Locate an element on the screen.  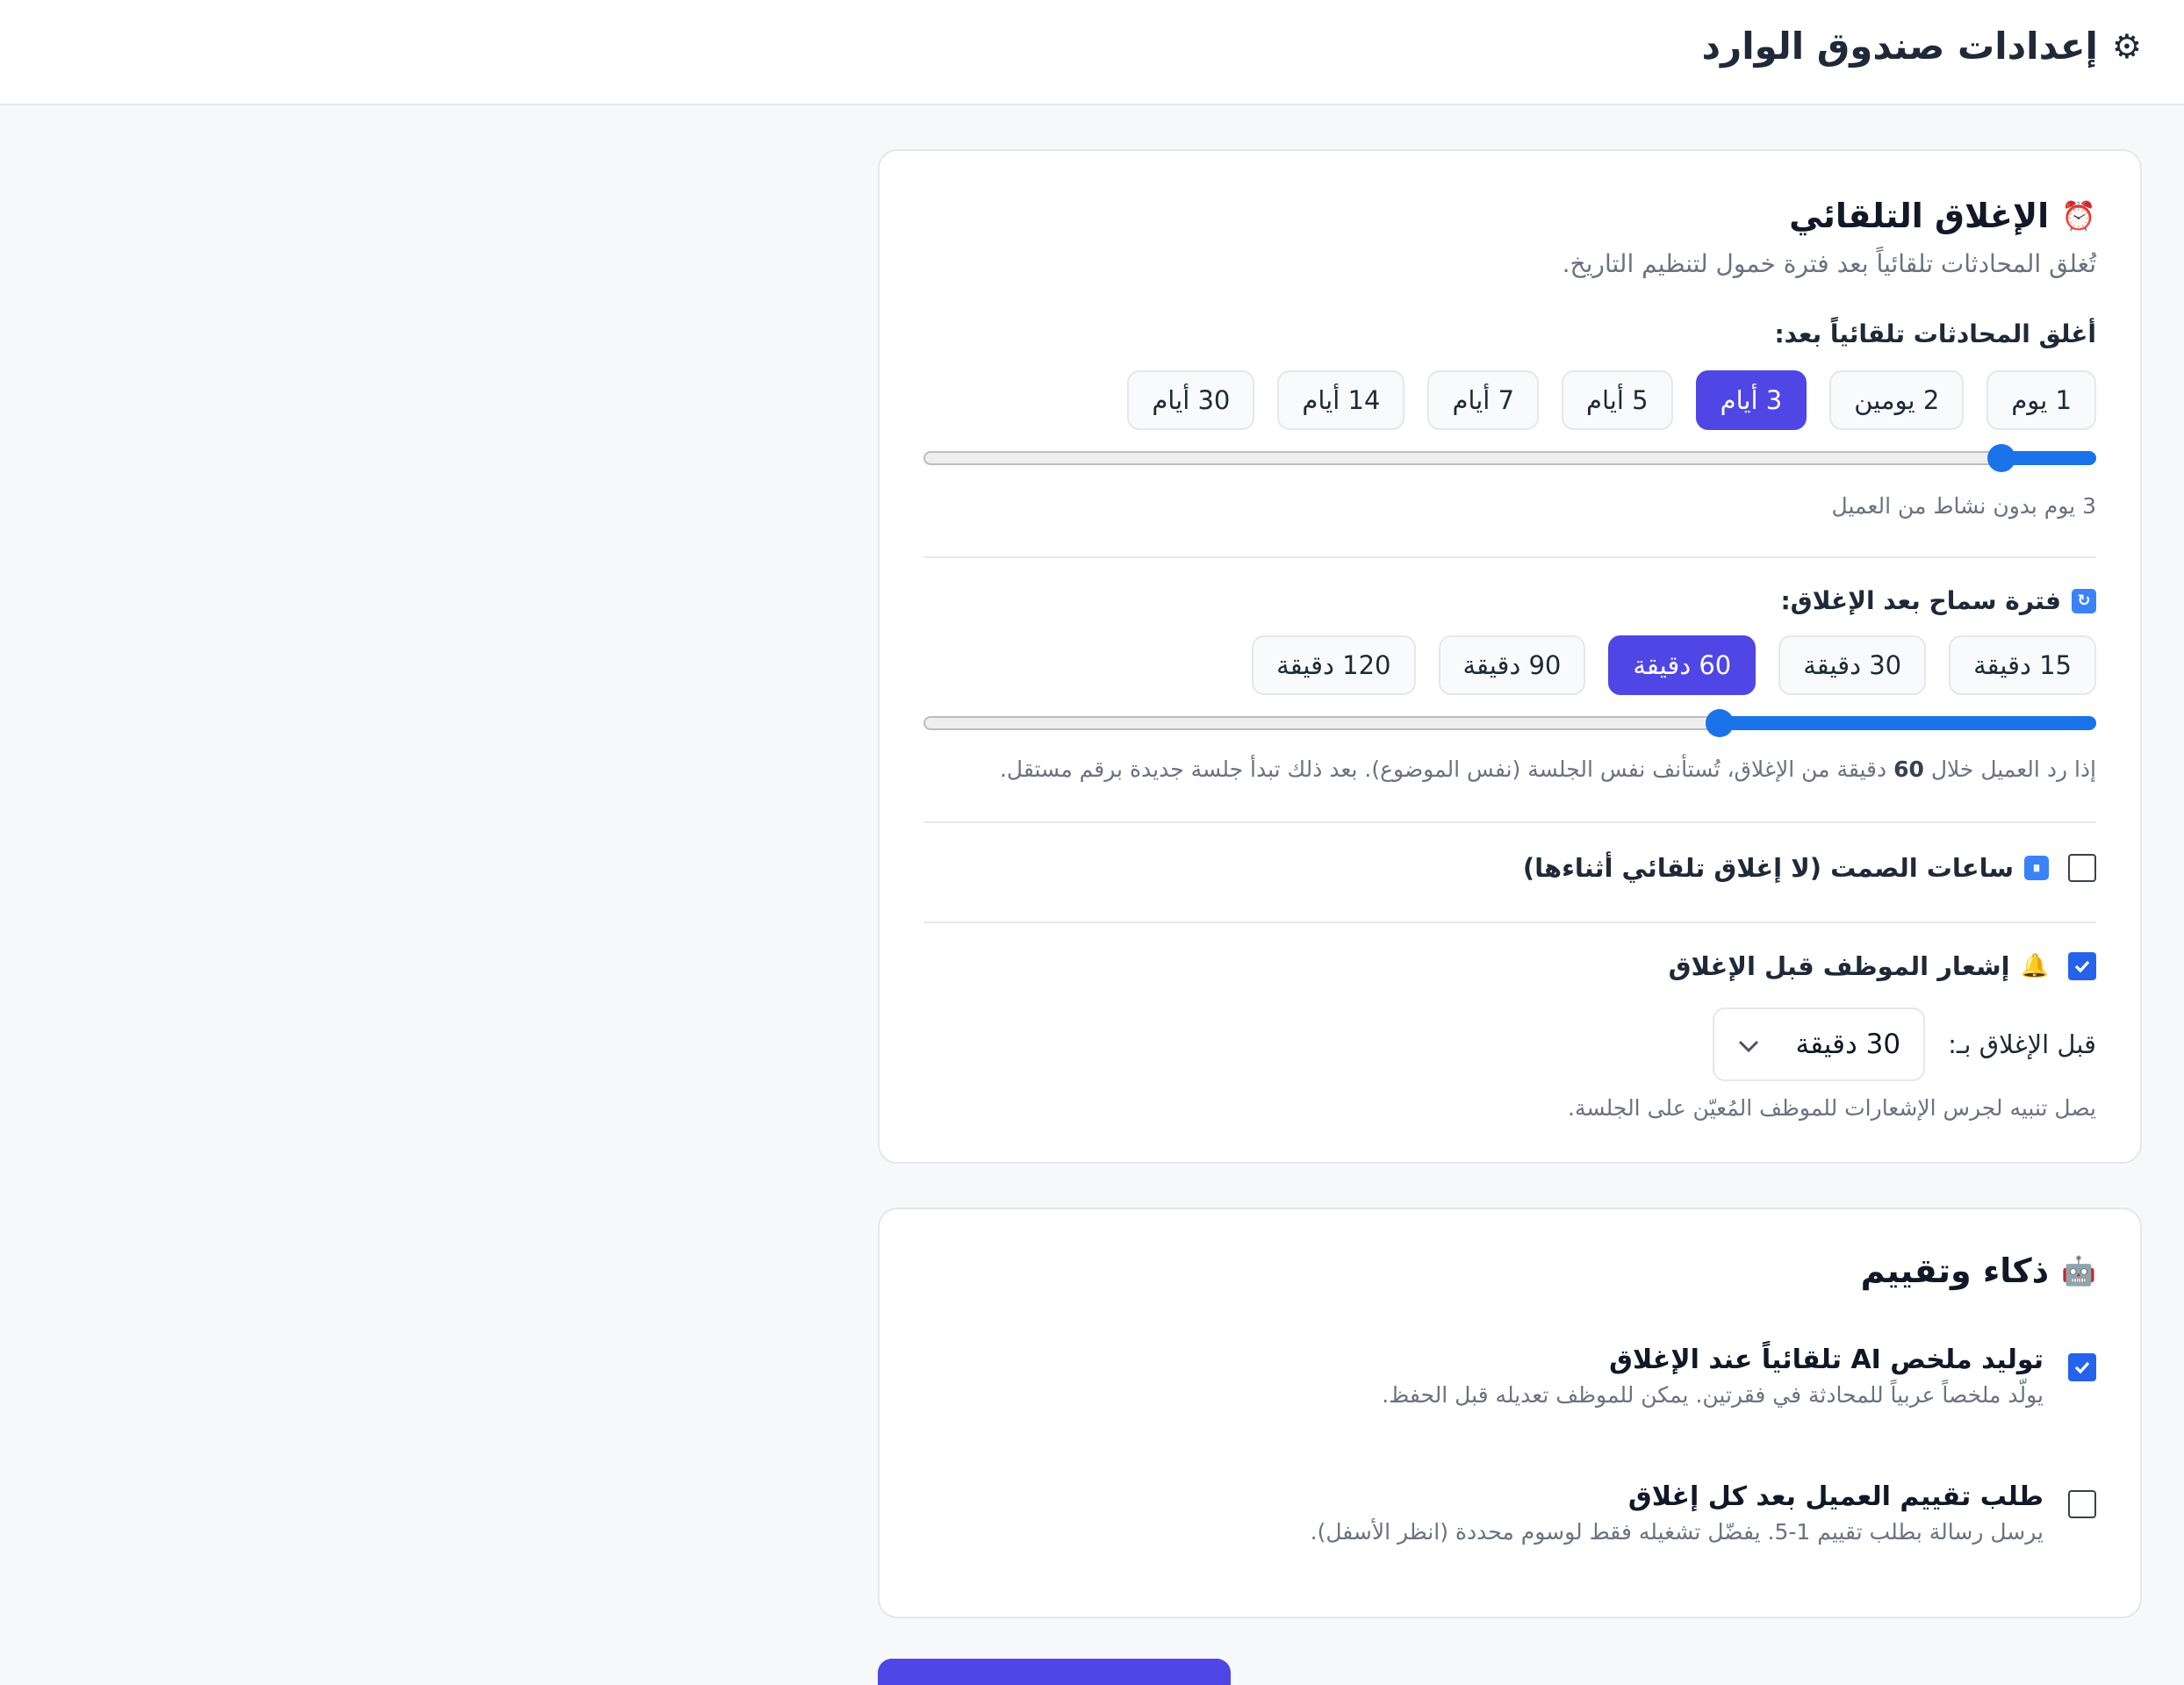
notify-agent-row: 🔔 إشعار الموظف قبل الإغلاق is located at coordinates (1882, 966).